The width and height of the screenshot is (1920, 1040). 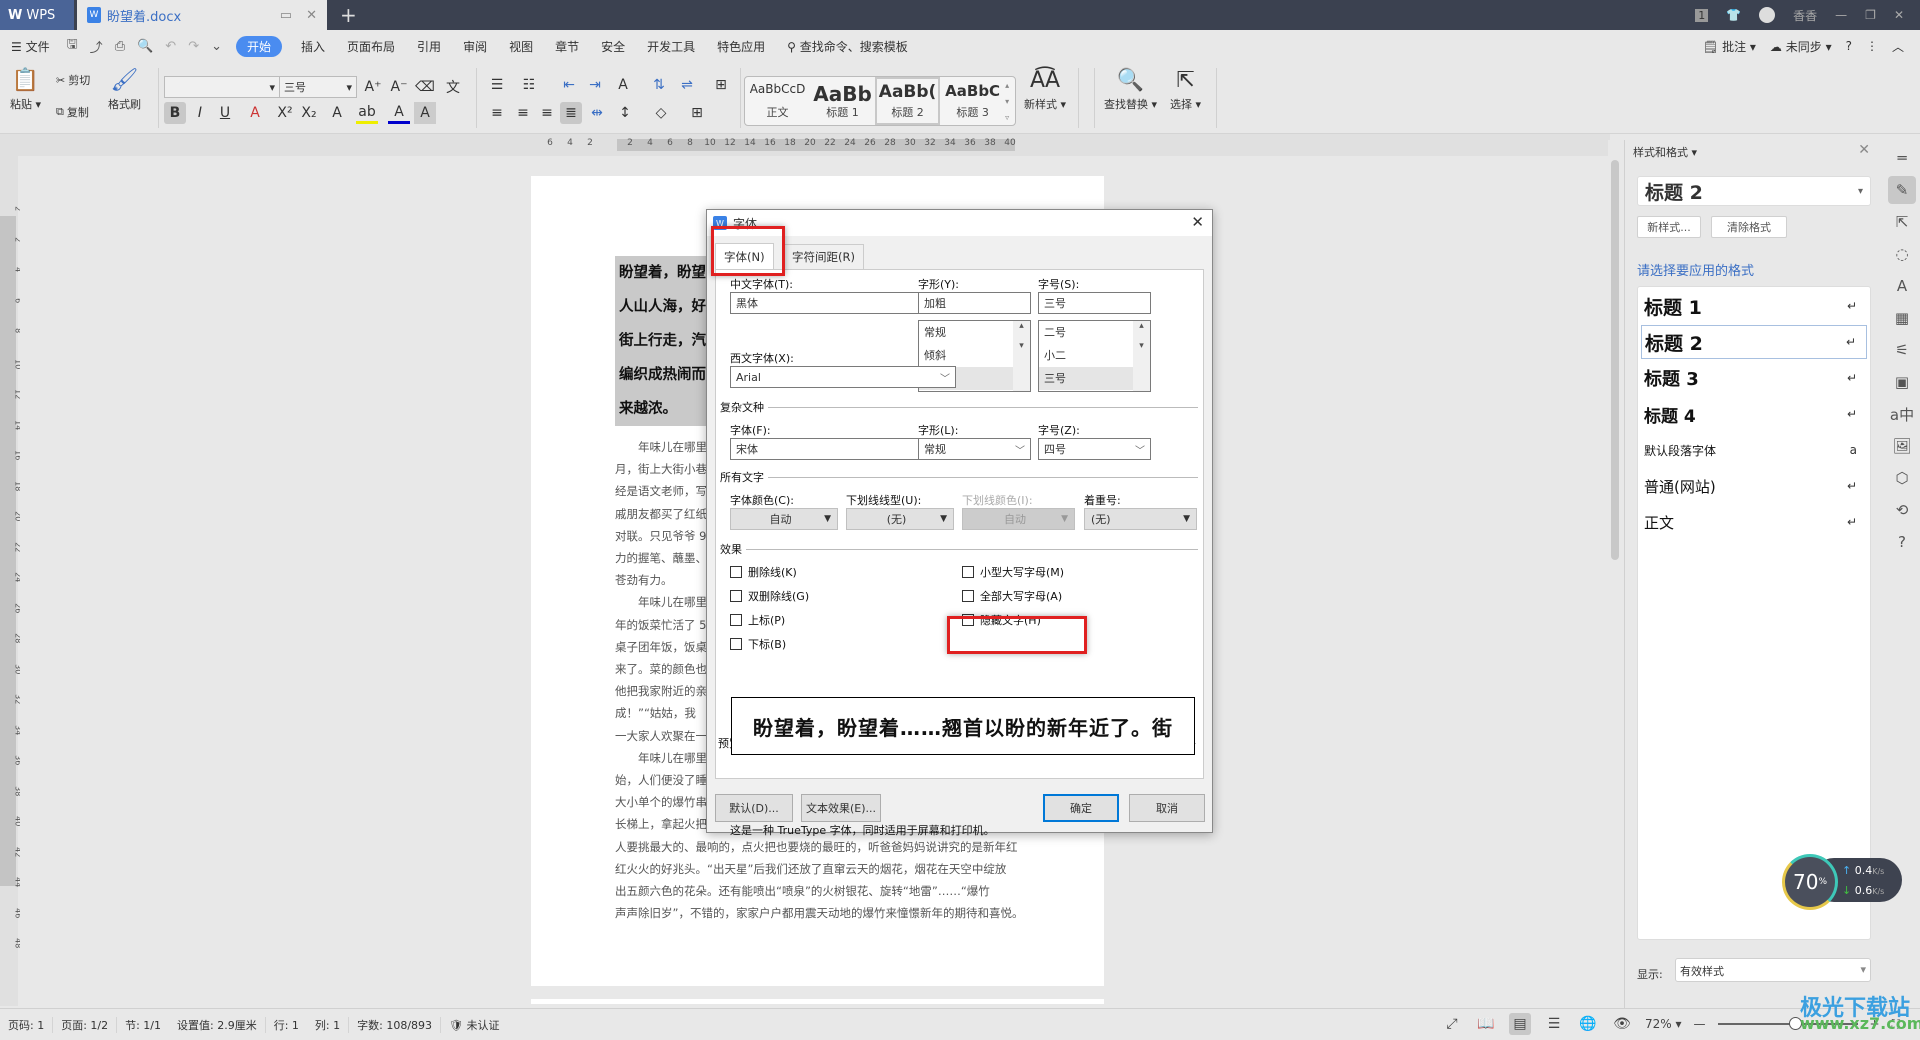 What do you see at coordinates (595, 85) in the screenshot?
I see `increase-indent-icon: ⇥` at bounding box center [595, 85].